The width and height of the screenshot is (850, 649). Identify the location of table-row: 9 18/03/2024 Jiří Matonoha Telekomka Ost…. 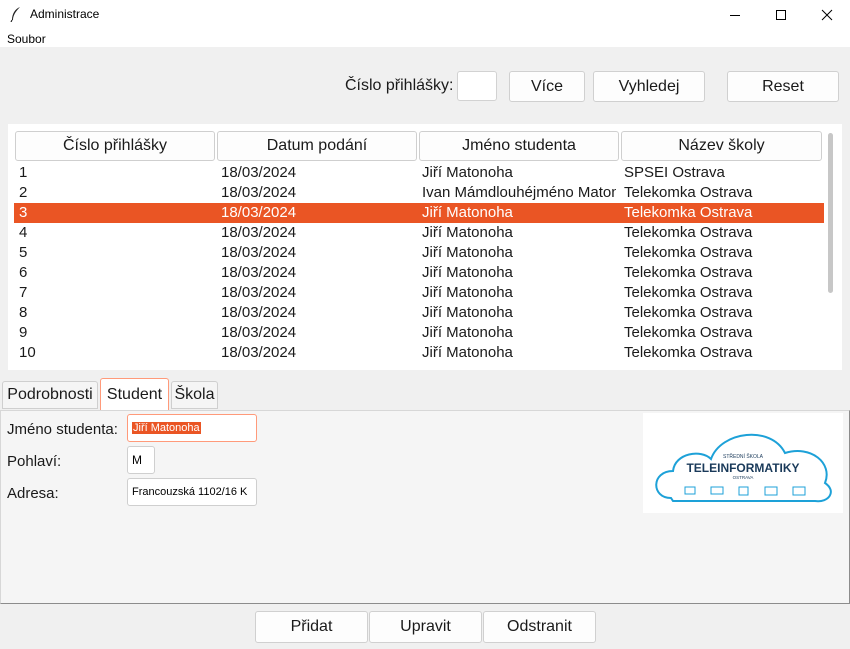
(419, 333).